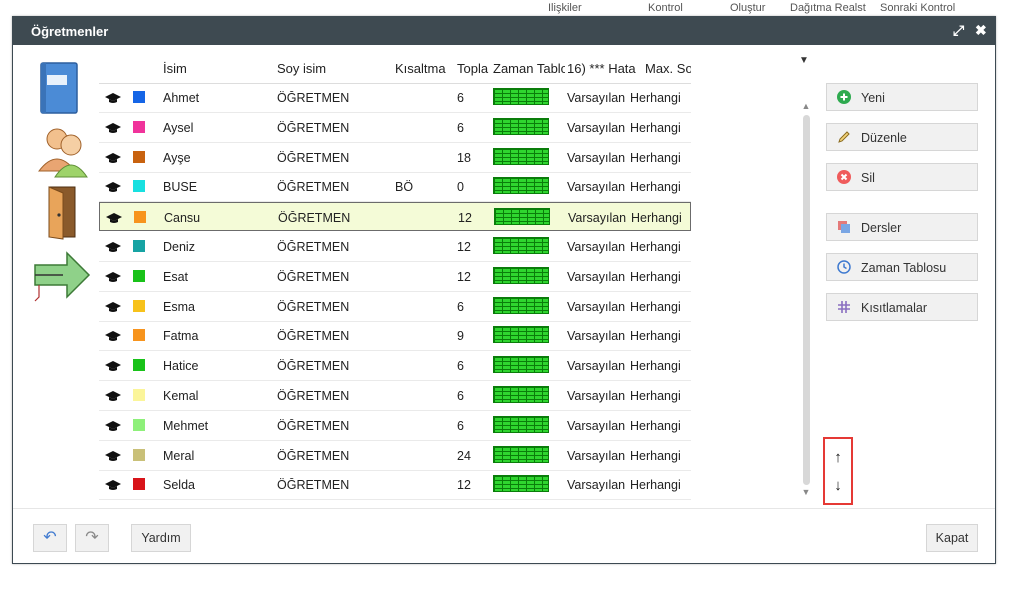 This screenshot has height=590, width=1011. I want to click on table-row: Cansu ÖĞRETMEN 12 Varsayılan Herhangi, so click(395, 217).